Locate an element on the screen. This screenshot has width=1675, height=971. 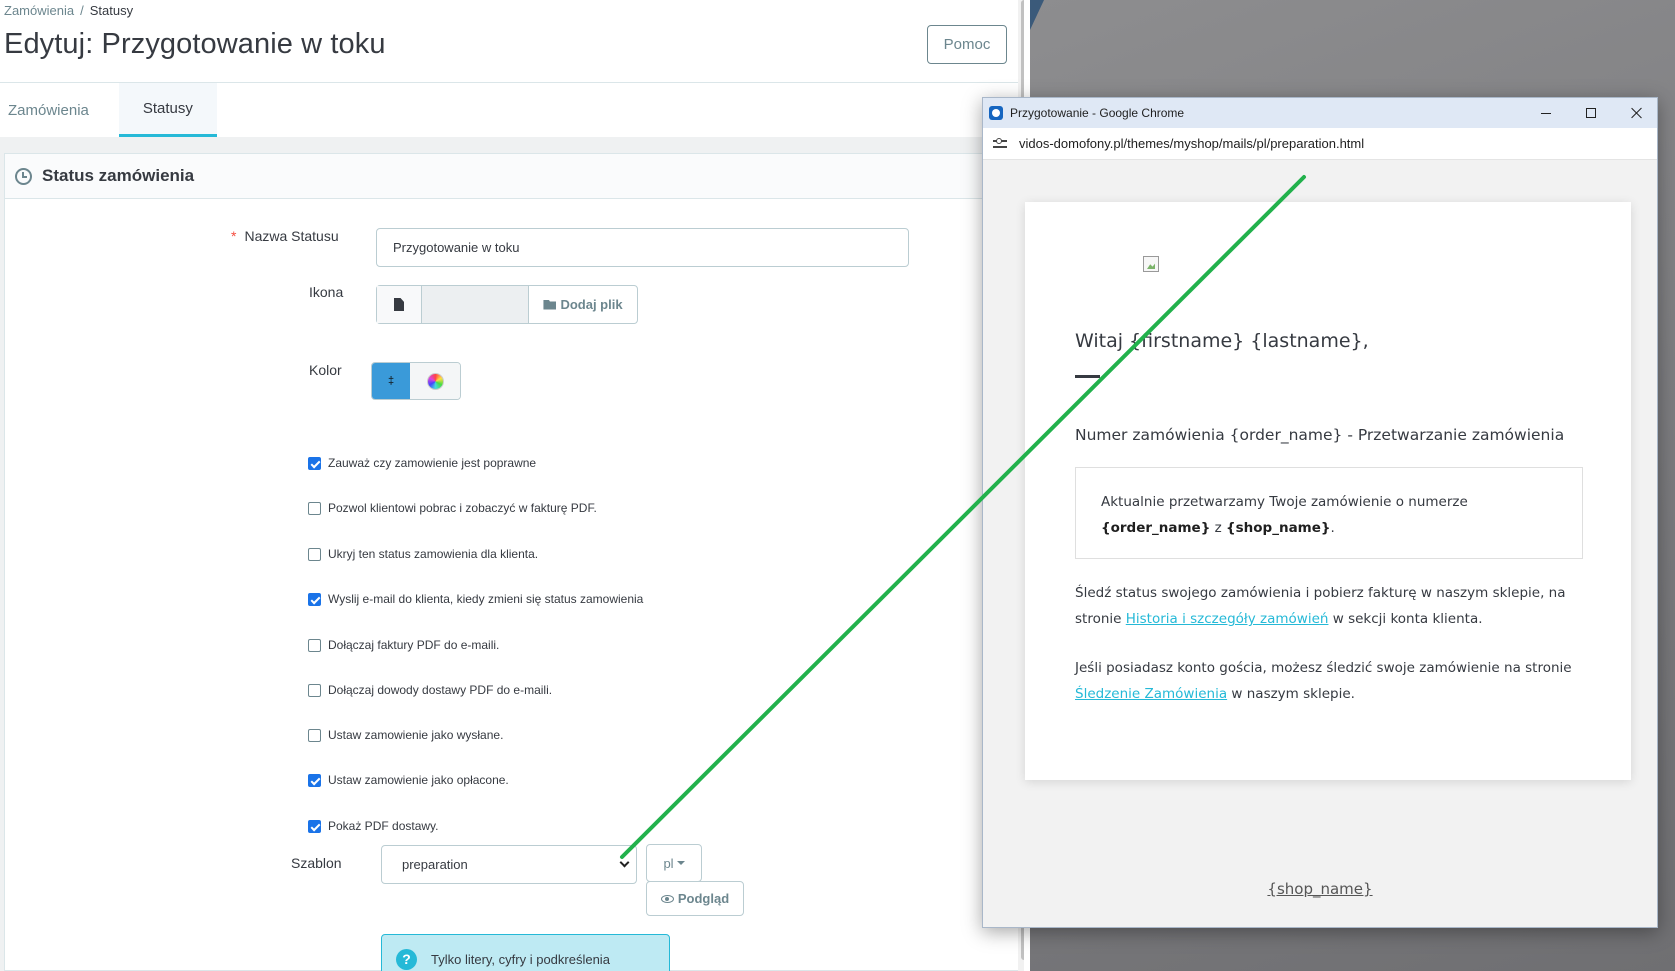
icon-label: Ikona is located at coordinates (326, 292).